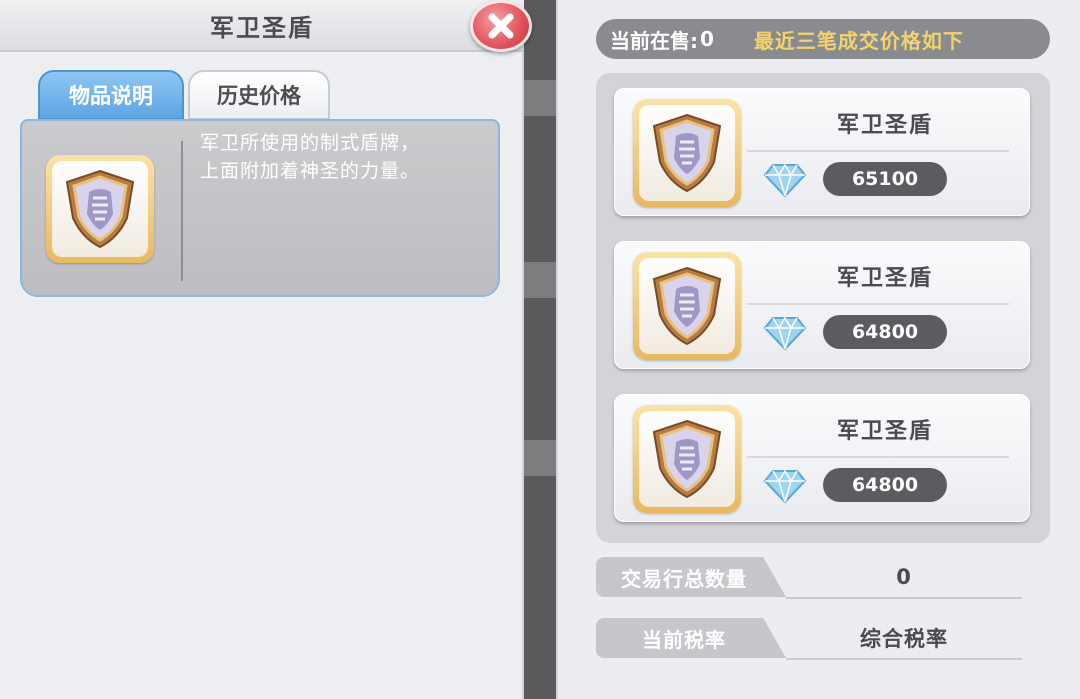 This screenshot has width=1080, height=699. Describe the element at coordinates (904, 577) in the screenshot. I see `total-volume-value: 0` at that location.